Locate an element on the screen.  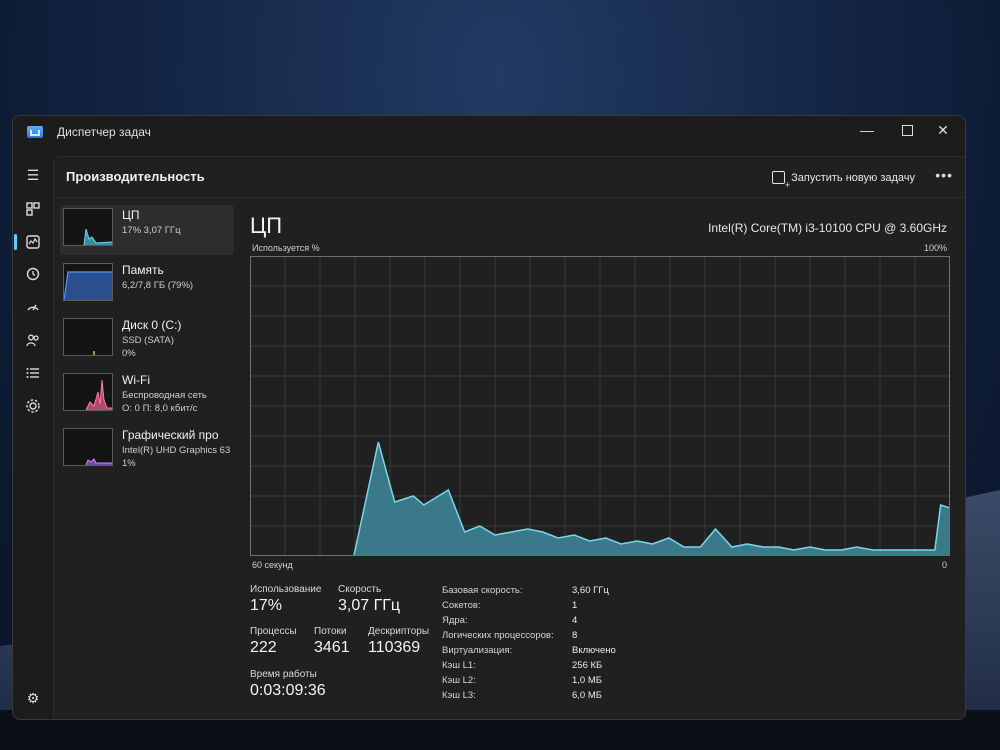
spec-key: Кэш L3: is located at coordinates (459, 695).